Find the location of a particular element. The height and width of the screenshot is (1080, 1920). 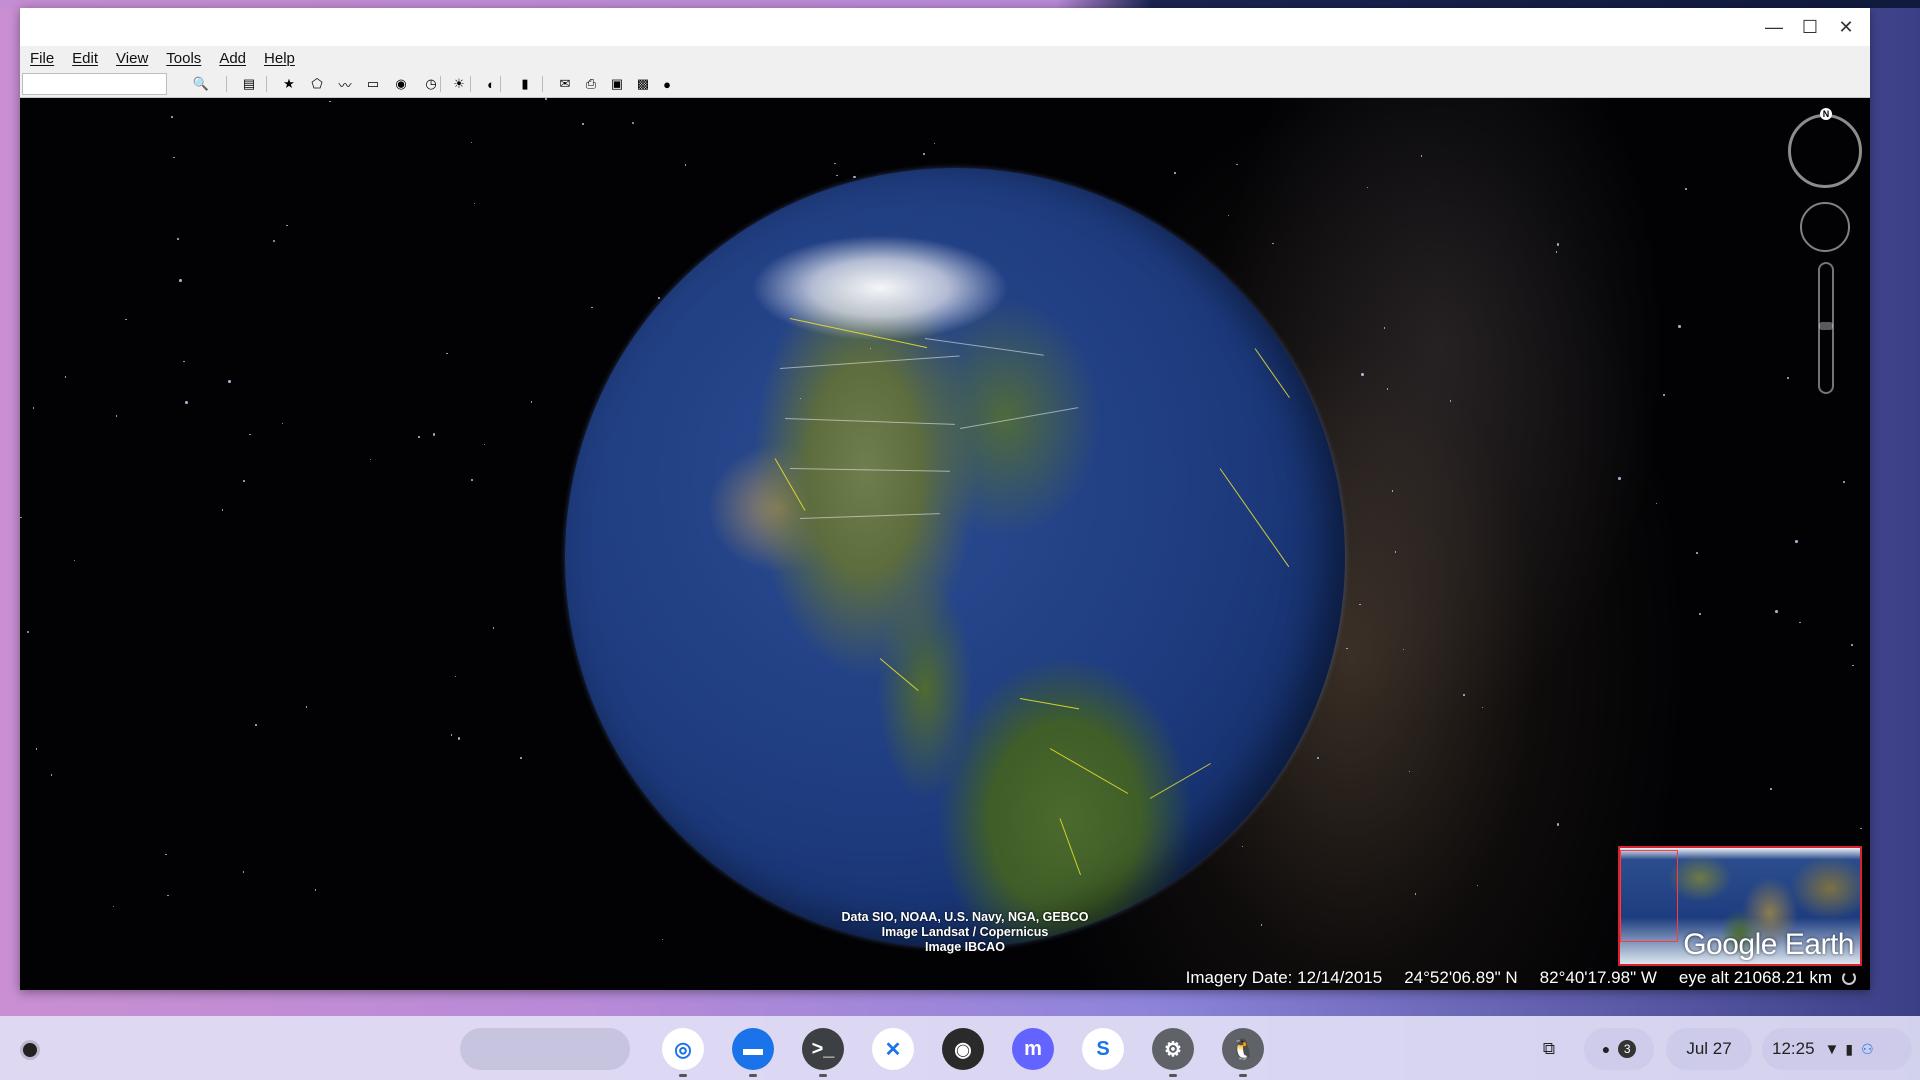

record-tour-icon: ◉ is located at coordinates (401, 84).